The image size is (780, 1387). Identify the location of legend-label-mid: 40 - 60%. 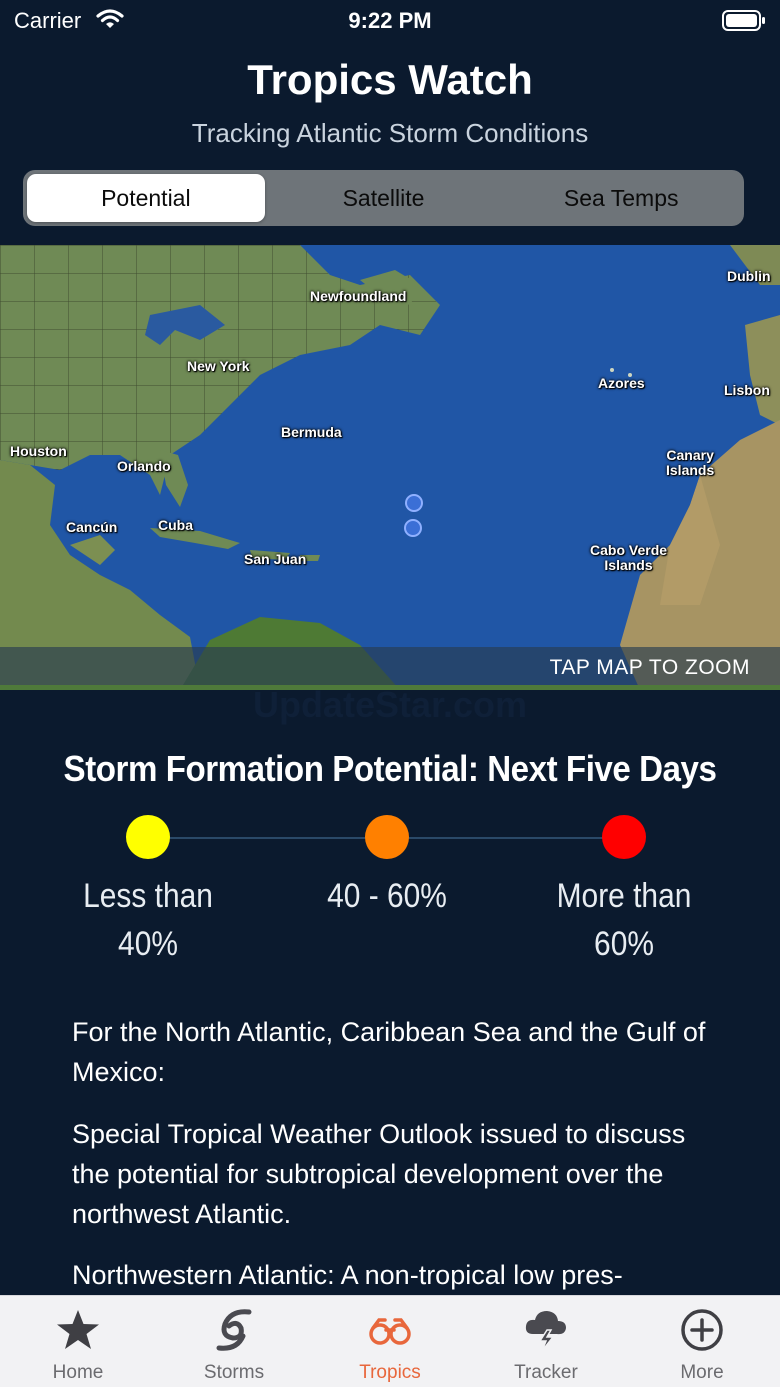
(387, 896).